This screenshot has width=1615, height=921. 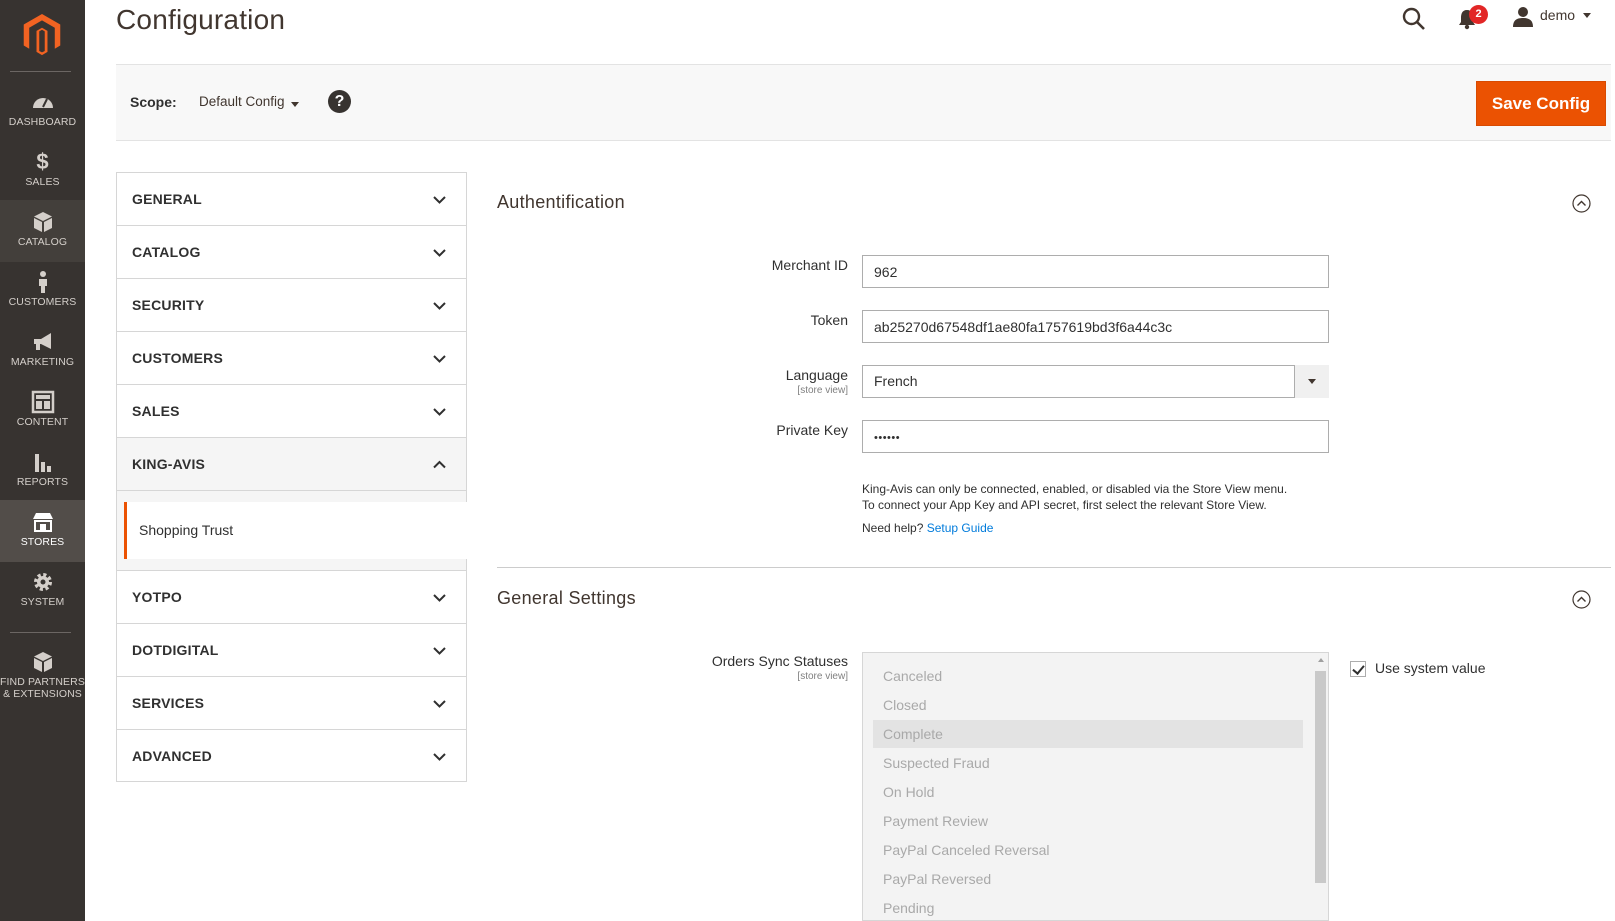 I want to click on select-arrow-icon, so click(x=1311, y=381).